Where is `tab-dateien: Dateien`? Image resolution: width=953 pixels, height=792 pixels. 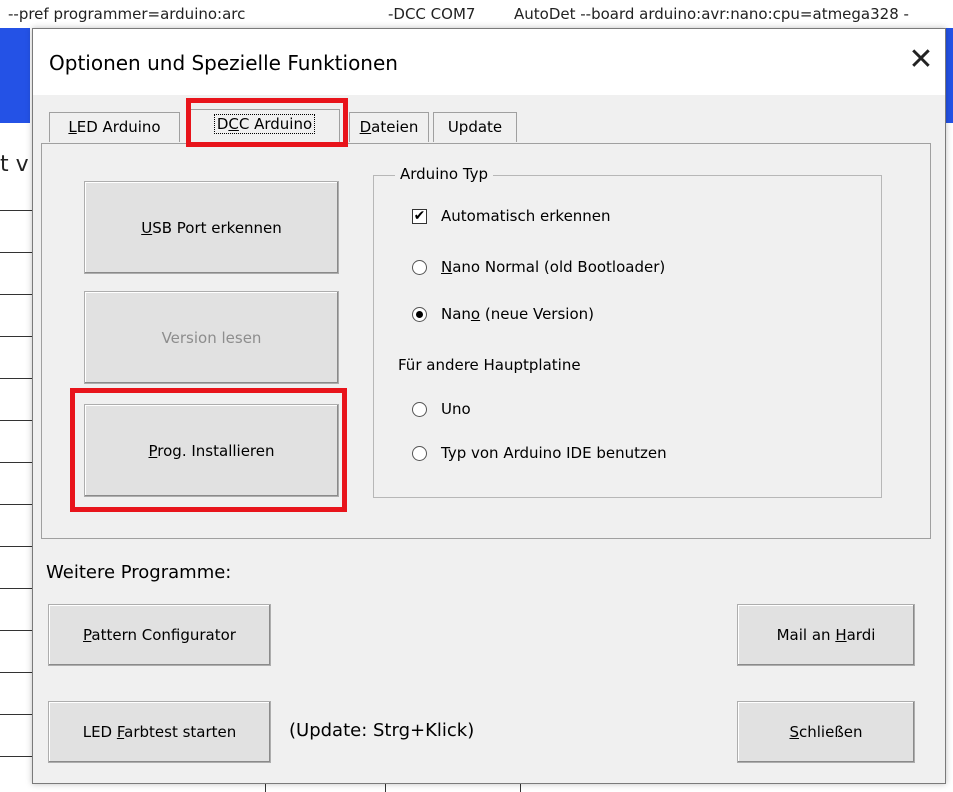
tab-dateien: Dateien is located at coordinates (389, 127).